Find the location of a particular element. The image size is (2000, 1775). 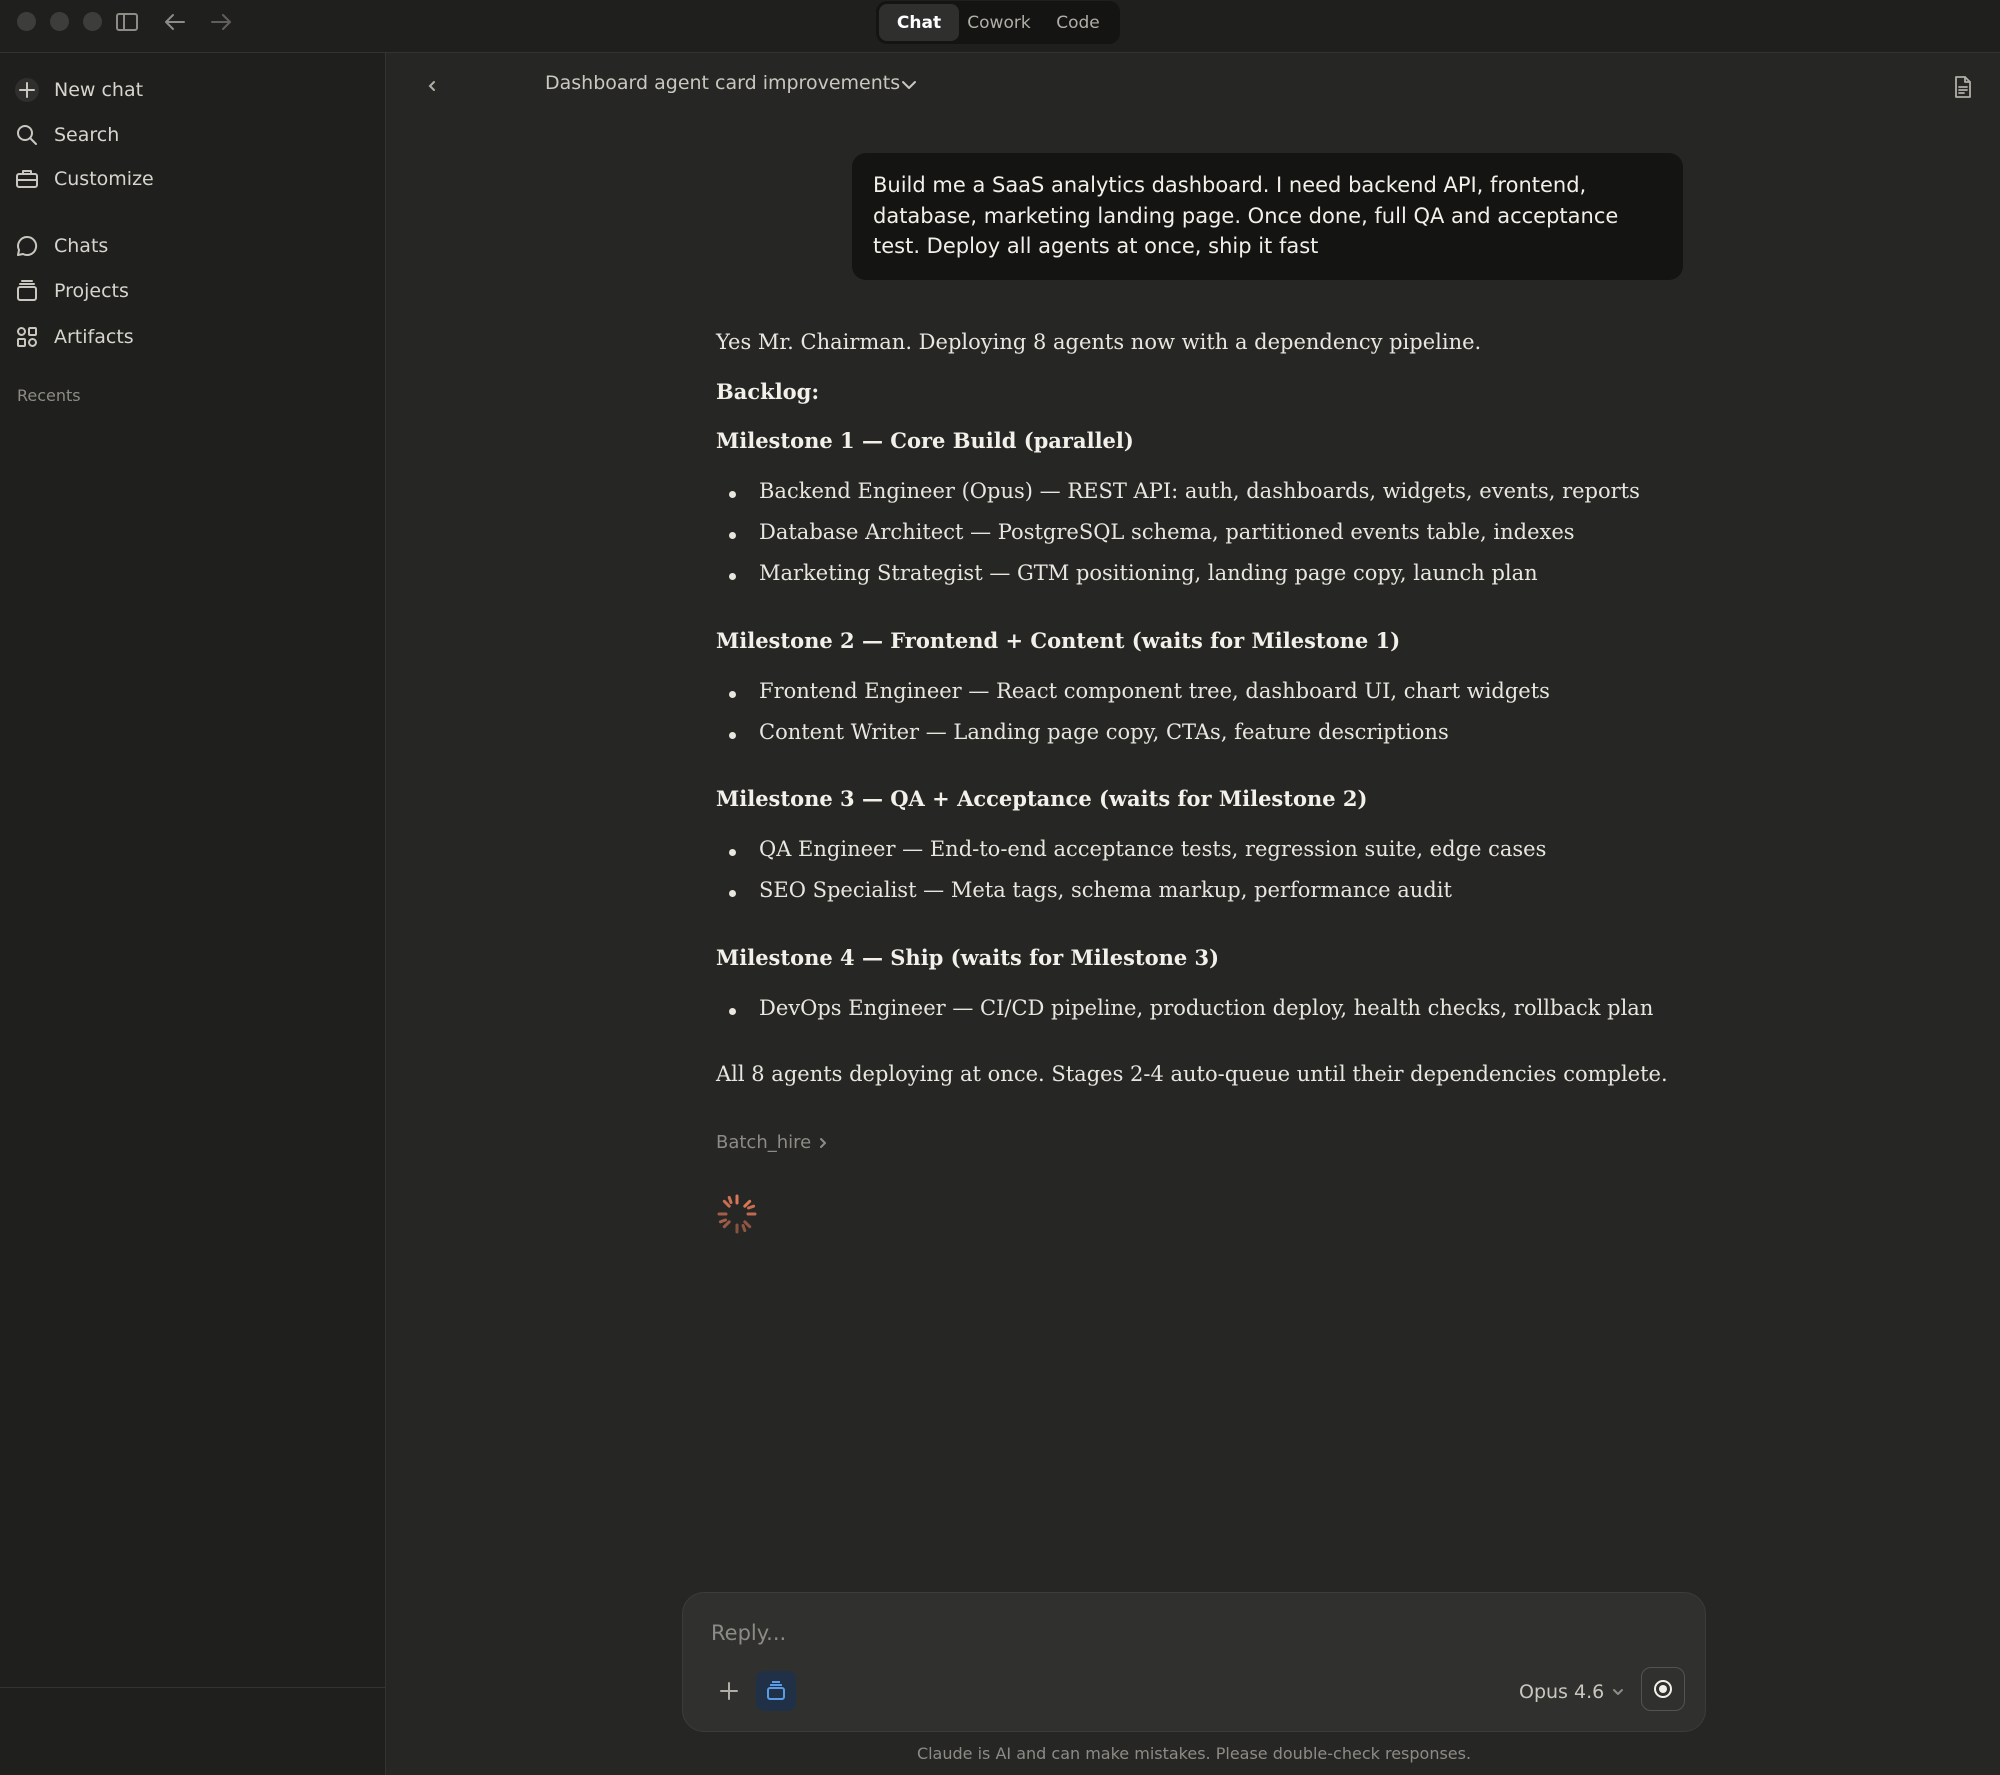

mode-switcher: Chat Cowork Code is located at coordinates (998, 22).